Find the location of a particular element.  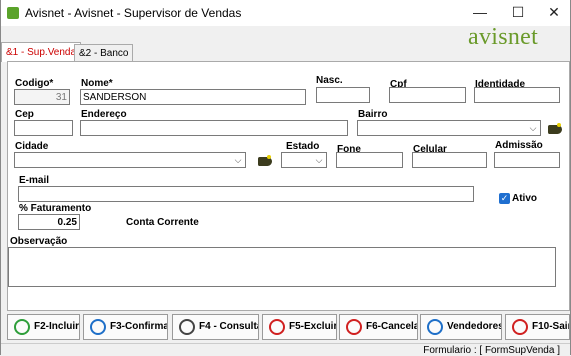

faturamento-field: 0.25 is located at coordinates (49, 222).